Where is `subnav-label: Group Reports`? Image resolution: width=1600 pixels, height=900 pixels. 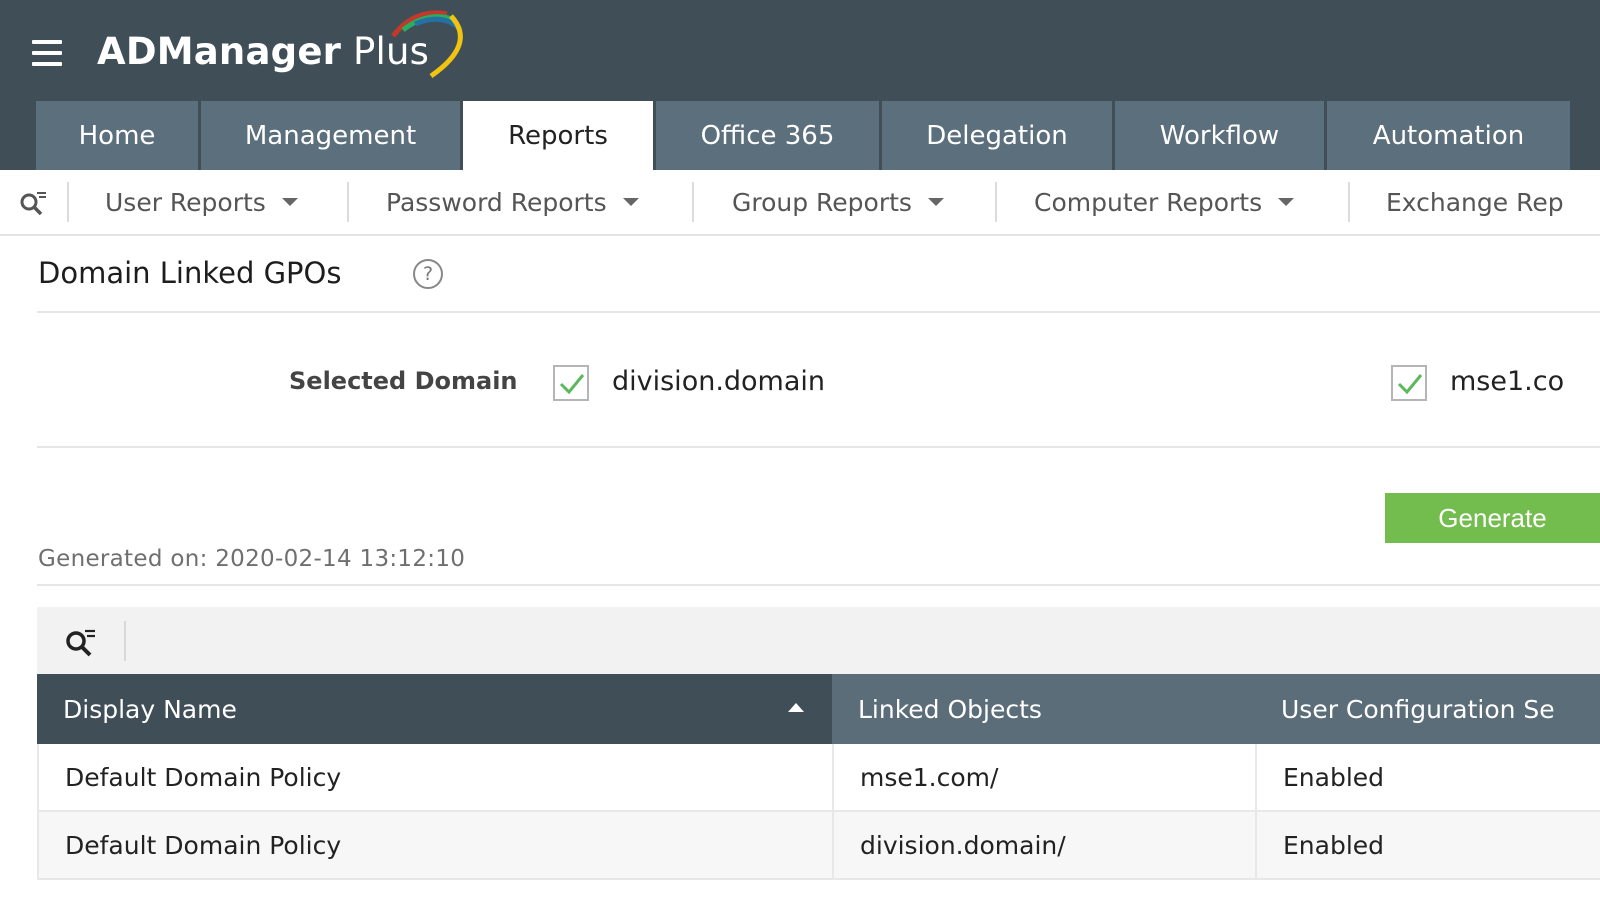
subnav-label: Group Reports is located at coordinates (822, 202).